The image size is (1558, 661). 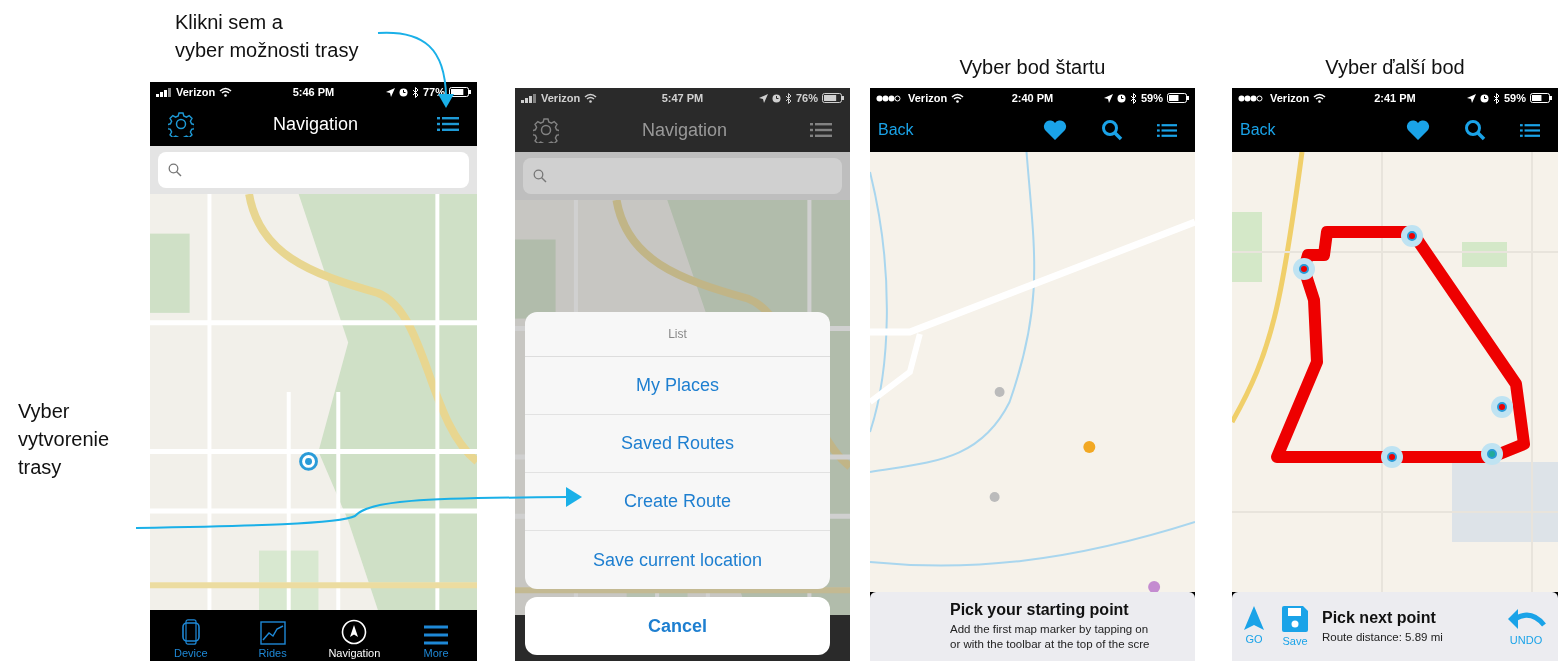 I want to click on menu-icon, so click(x=436, y=635).